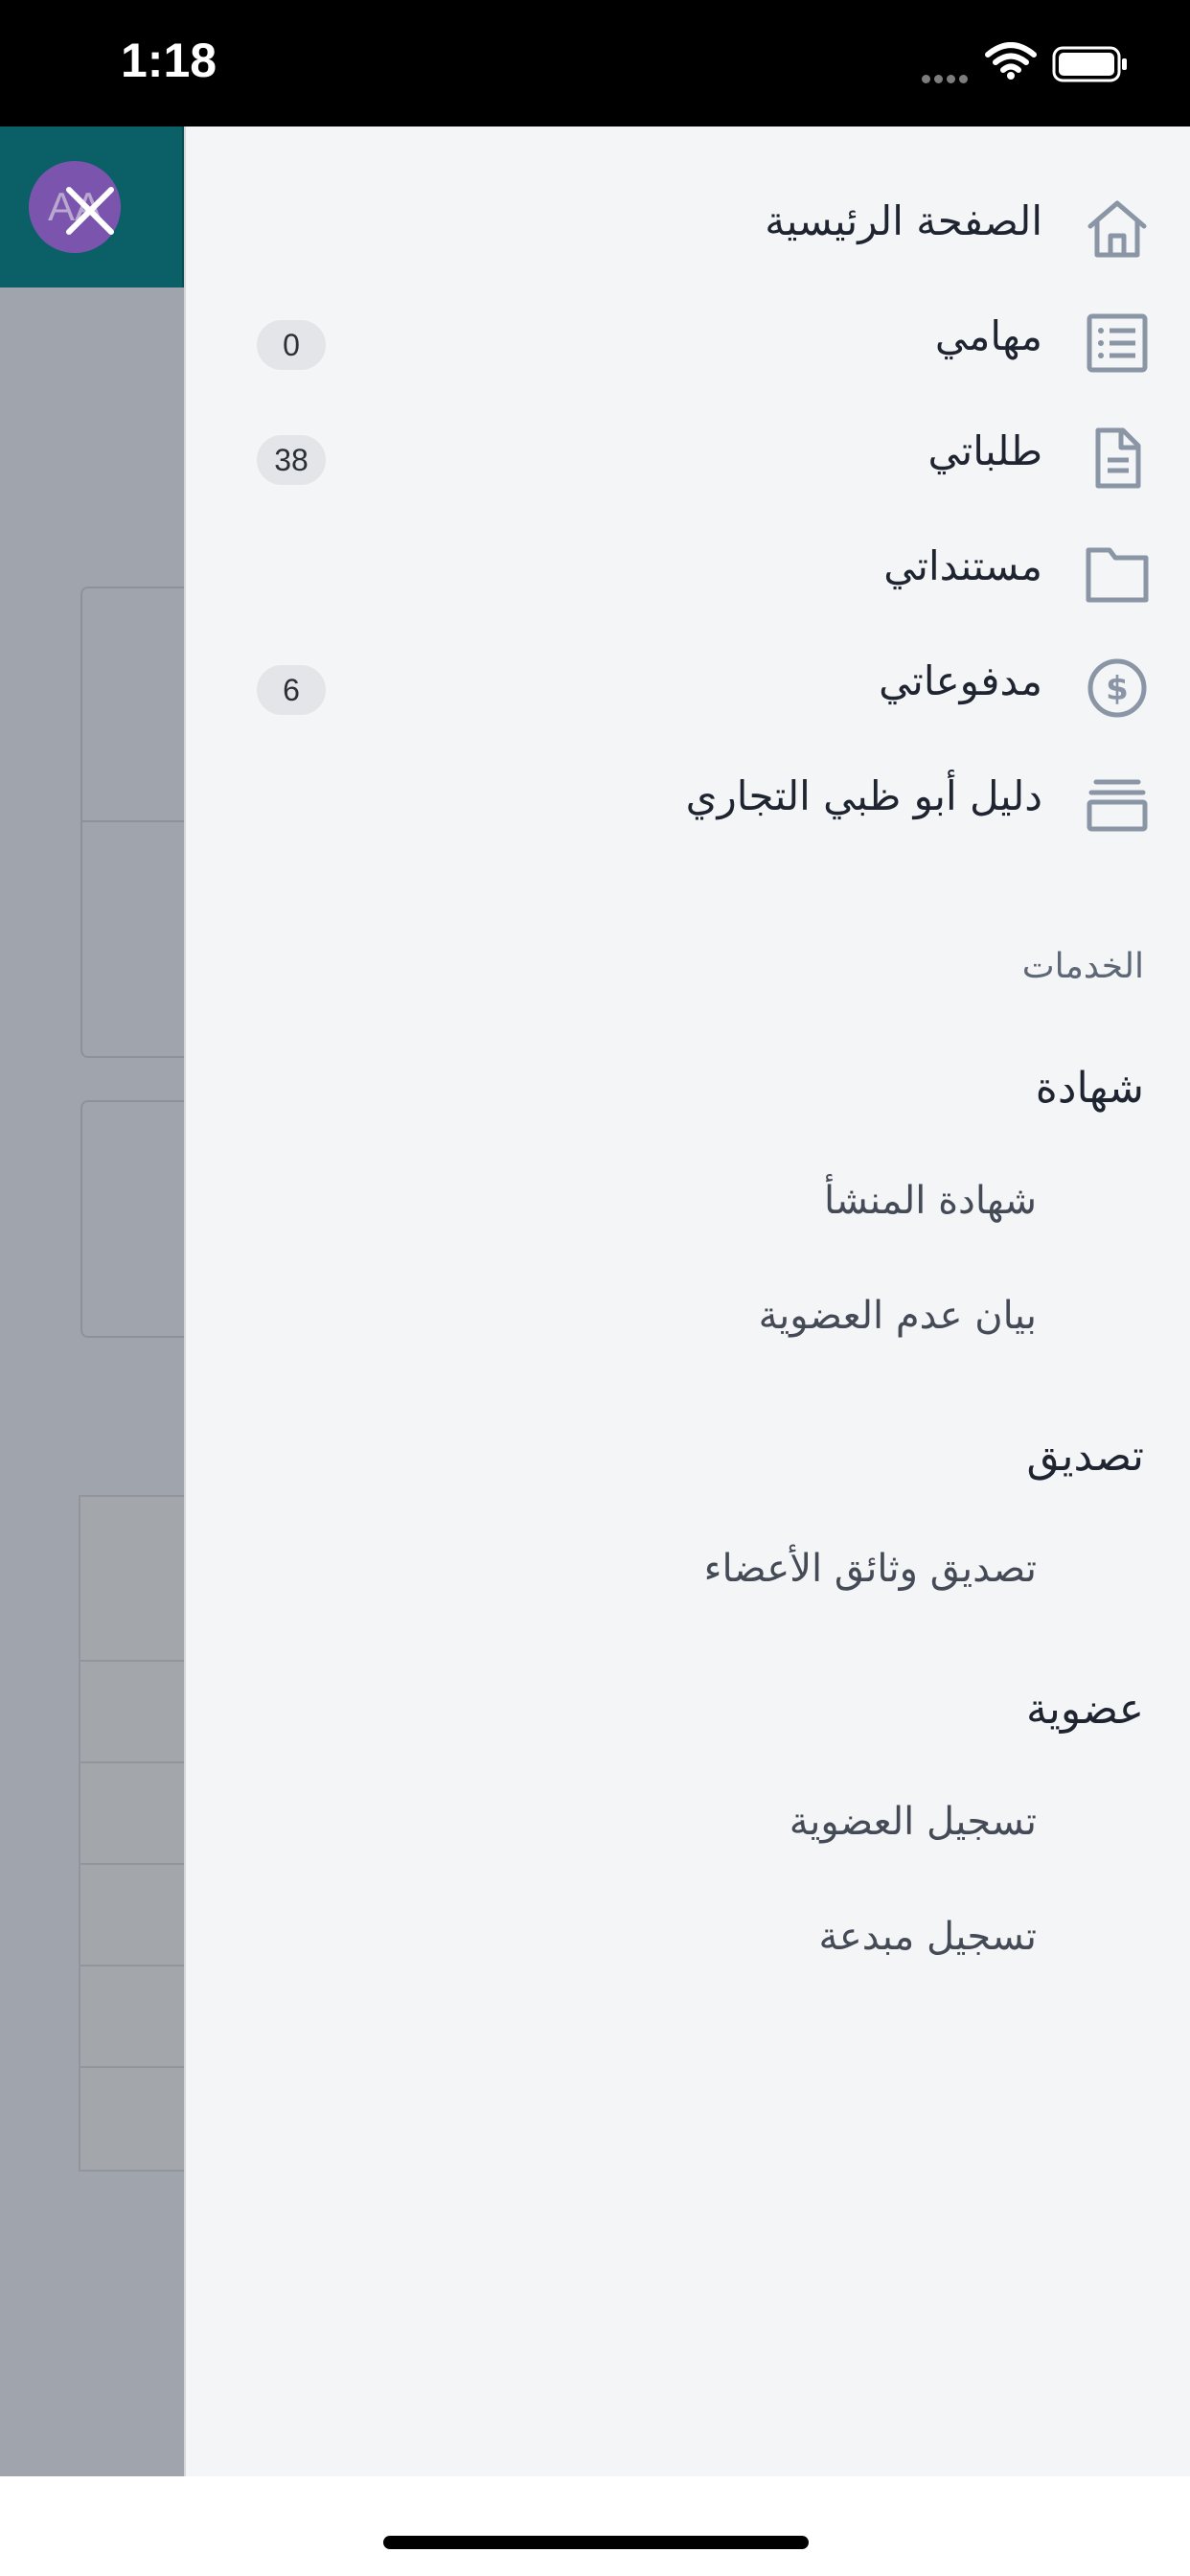 This screenshot has width=1190, height=2576. What do you see at coordinates (928, 1937) in the screenshot?
I see `service-mubdia-registration: تسجيل مبدعة` at bounding box center [928, 1937].